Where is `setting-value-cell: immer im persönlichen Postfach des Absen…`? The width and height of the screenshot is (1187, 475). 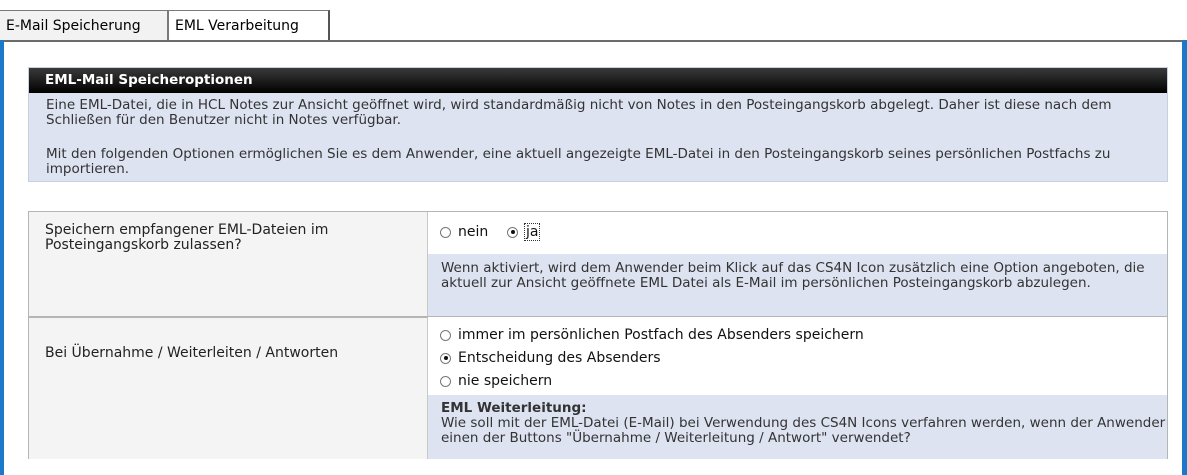 setting-value-cell: immer im persönlichen Postfach des Absen… is located at coordinates (797, 356).